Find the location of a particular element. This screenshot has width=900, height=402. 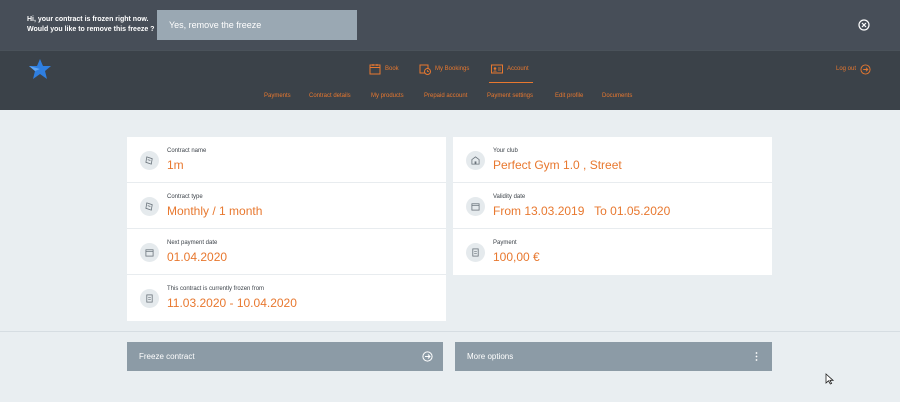

field-value: 01.04.2020 is located at coordinates (197, 257).